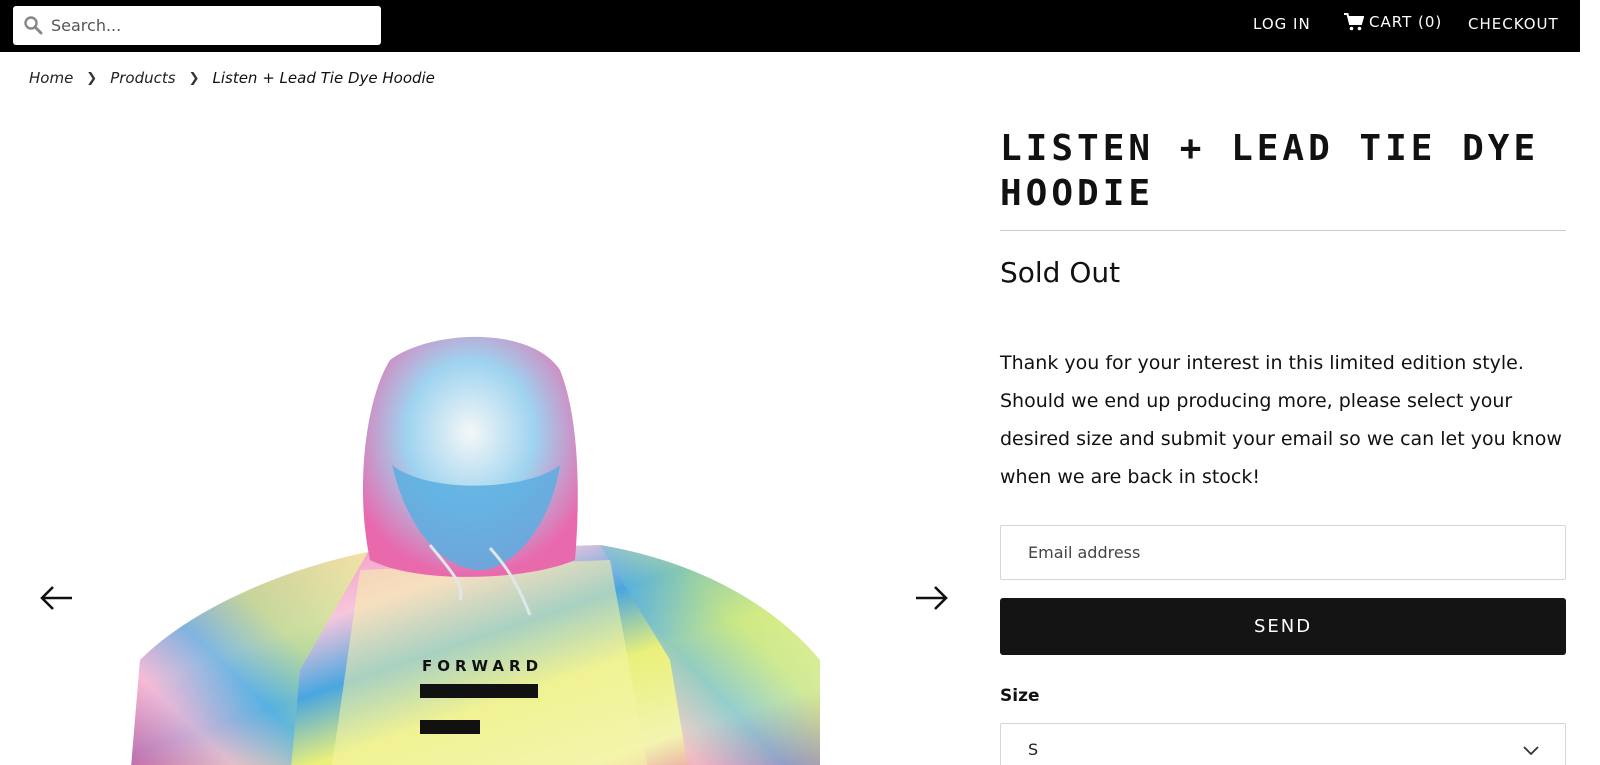  I want to click on chevron-down-icon, so click(1531, 751).